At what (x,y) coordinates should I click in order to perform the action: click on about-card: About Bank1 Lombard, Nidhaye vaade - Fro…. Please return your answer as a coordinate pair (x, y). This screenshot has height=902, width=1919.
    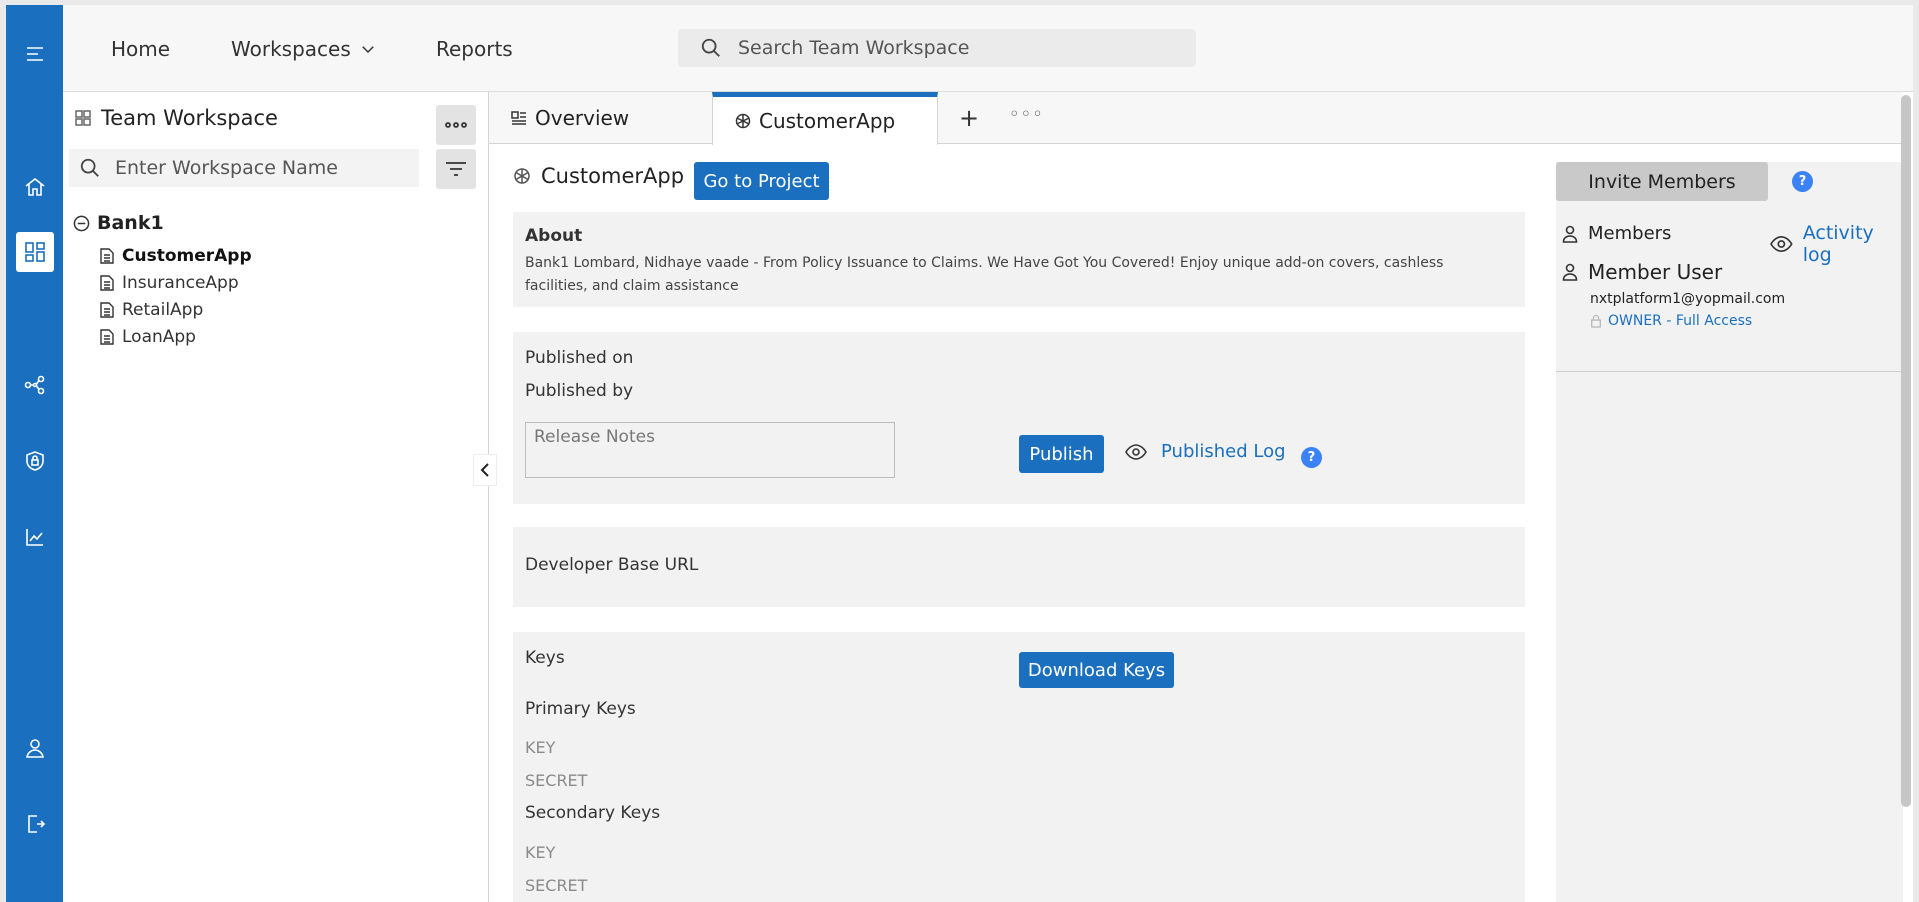
    Looking at the image, I should click on (1019, 259).